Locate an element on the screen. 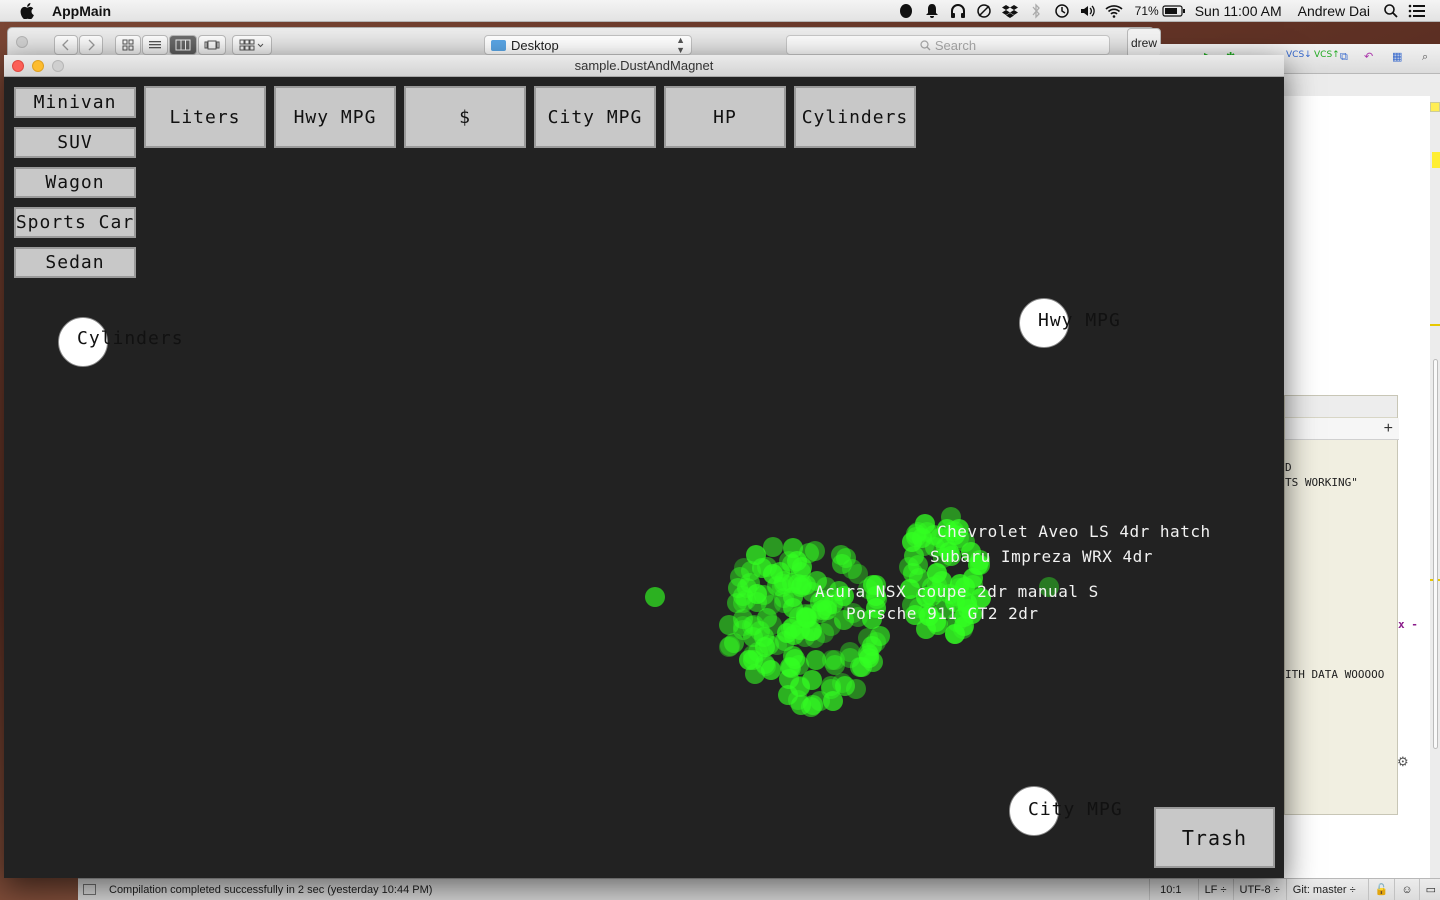 This screenshot has width=1440, height=900. ide-code-line: x - is located at coordinates (1408, 624).